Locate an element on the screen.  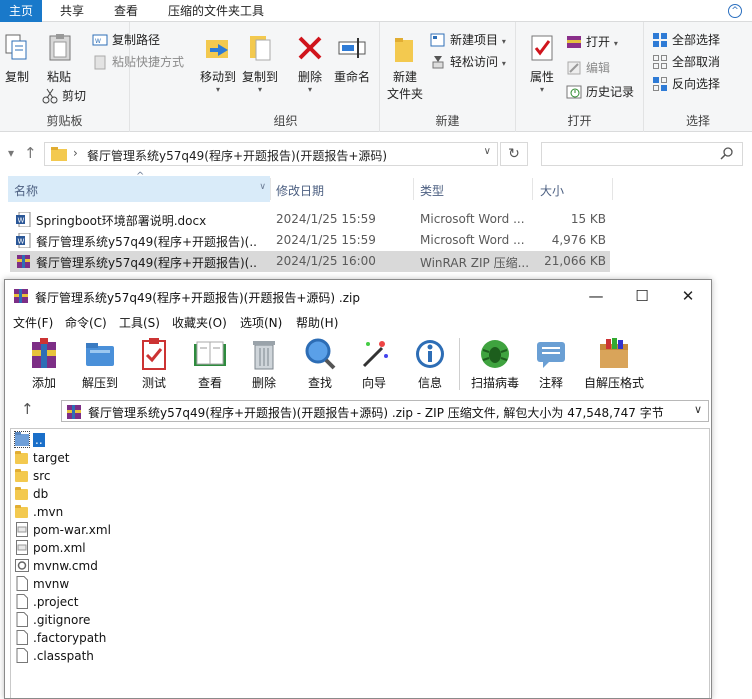
copy-icon is located at coordinates (18, 48).